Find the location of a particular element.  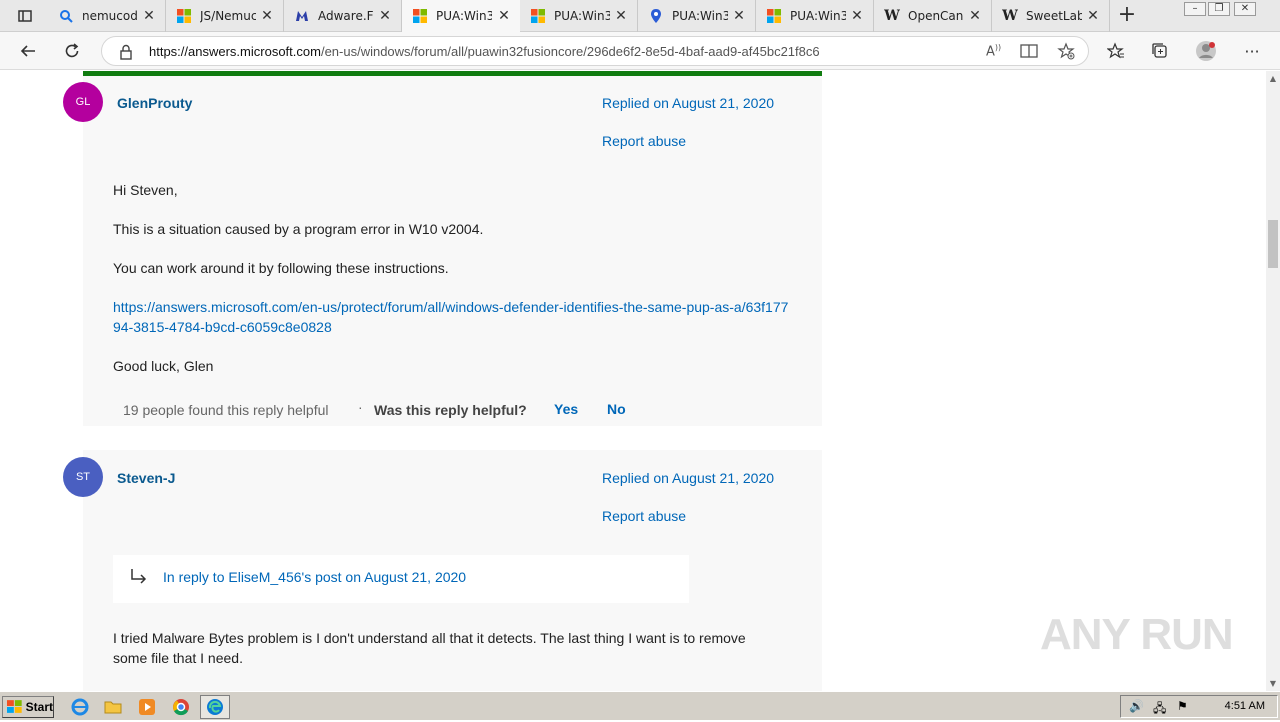

flag-icon: ⚑ is located at coordinates (1182, 706).